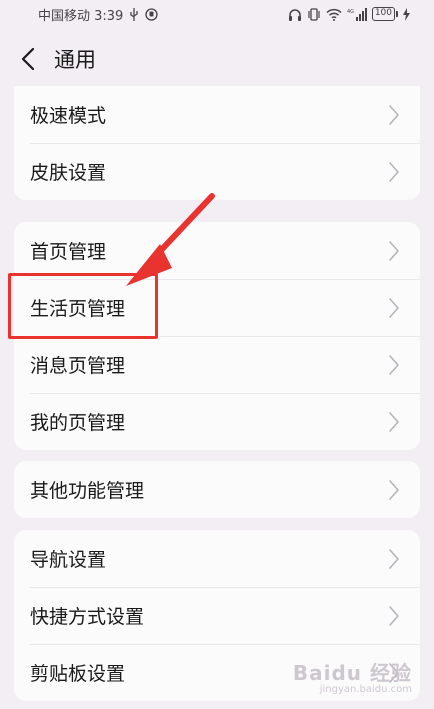 The height and width of the screenshot is (709, 434). I want to click on wifi-icon, so click(334, 14).